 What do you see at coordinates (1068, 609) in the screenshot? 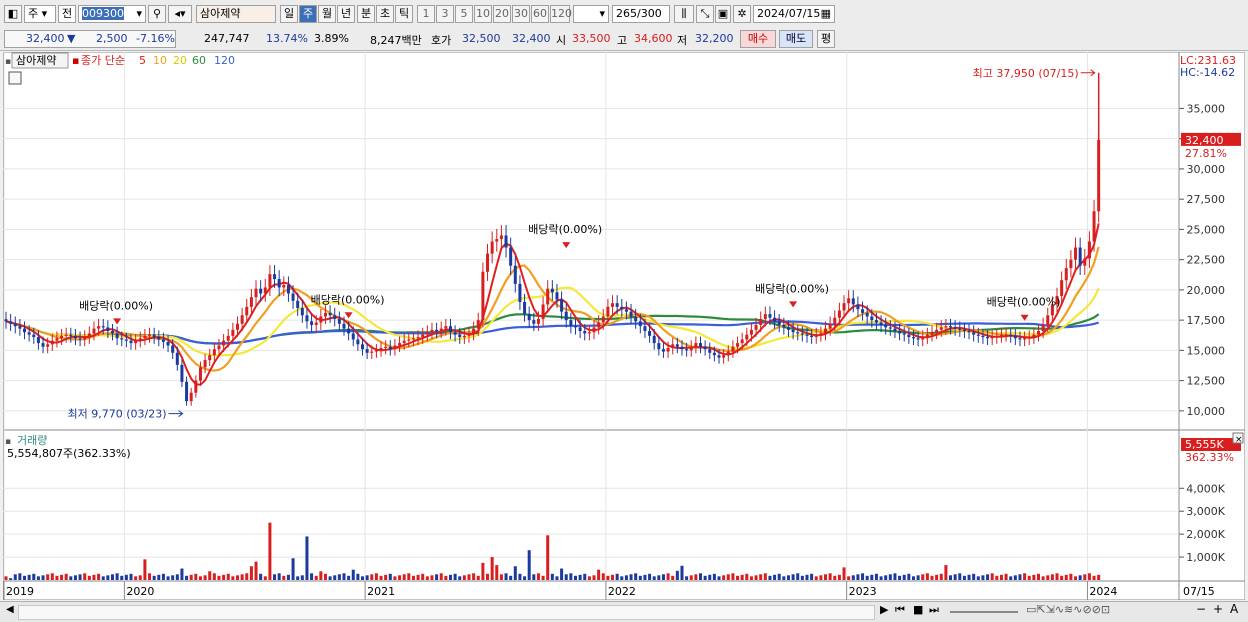
I see `drawing-tools-icon: ▭⇱⇲∿≋∿⊘⊘⊡` at bounding box center [1068, 609].